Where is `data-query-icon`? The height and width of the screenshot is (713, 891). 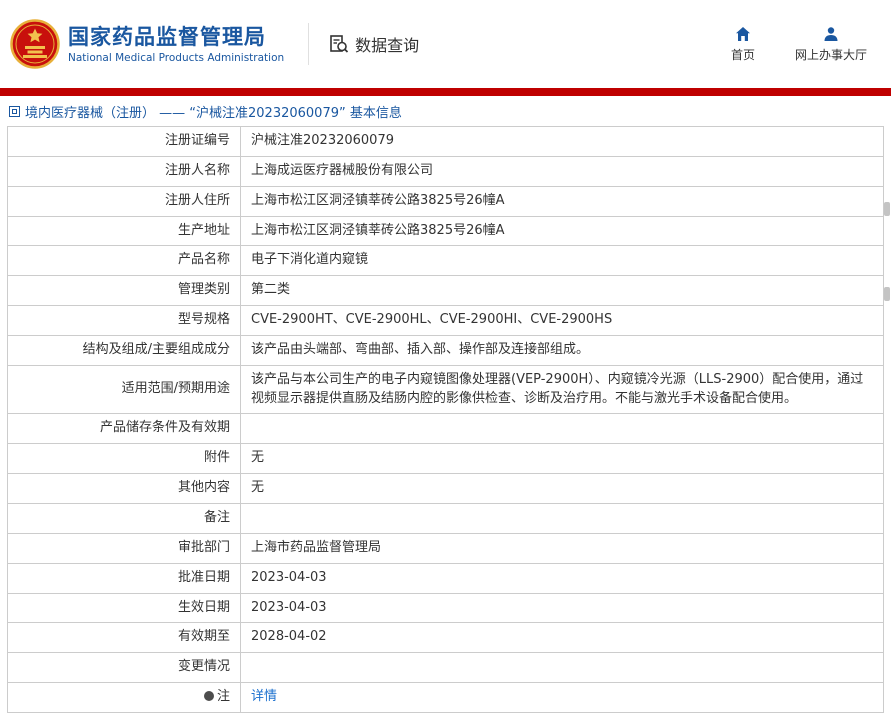
data-query-icon is located at coordinates (339, 44).